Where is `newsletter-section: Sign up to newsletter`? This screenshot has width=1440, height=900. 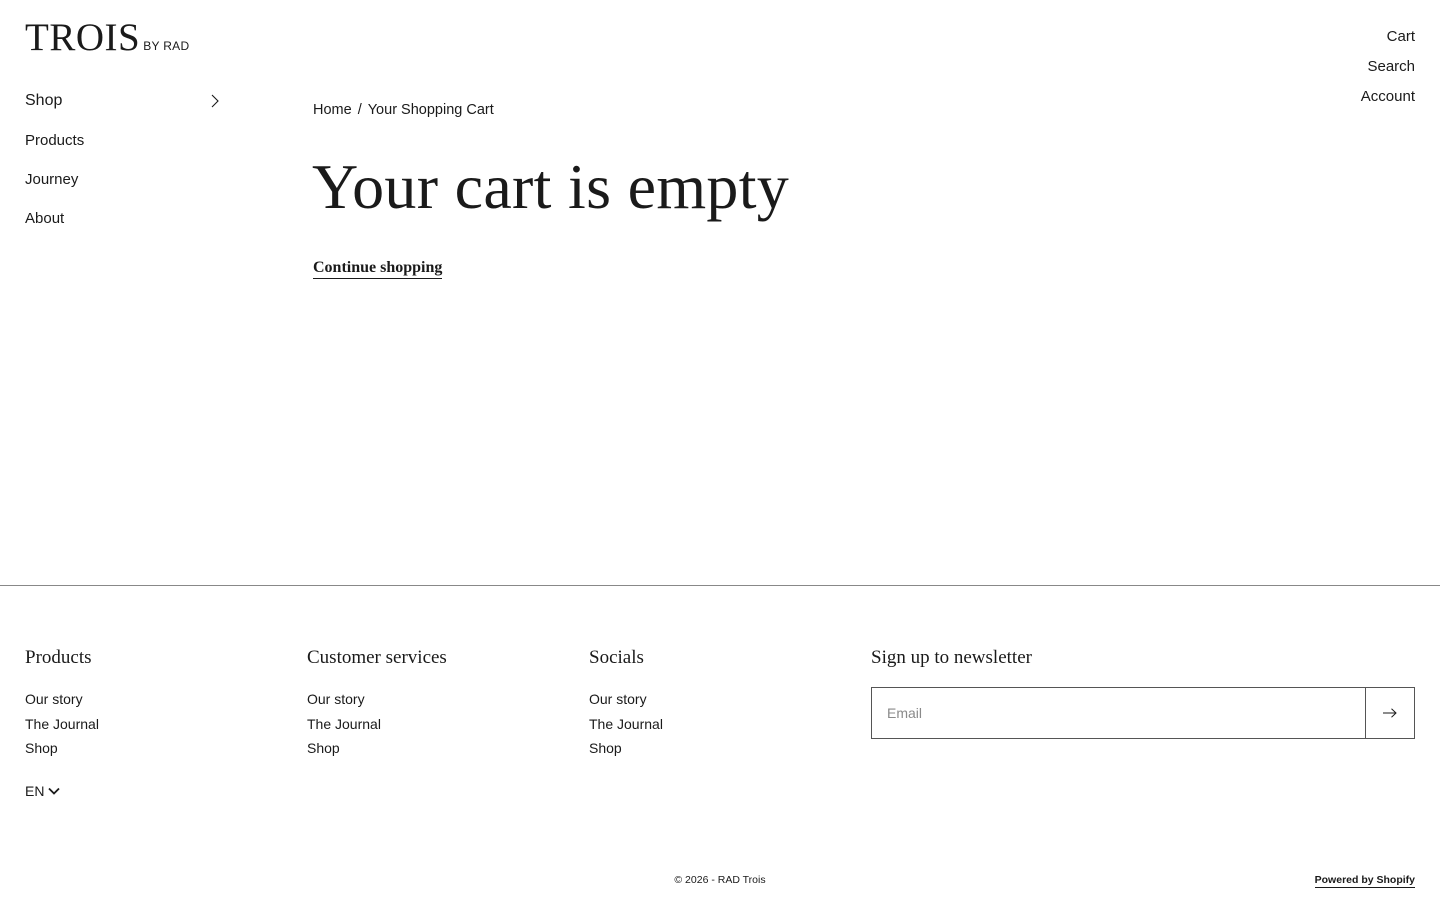 newsletter-section: Sign up to newsletter is located at coordinates (1143, 693).